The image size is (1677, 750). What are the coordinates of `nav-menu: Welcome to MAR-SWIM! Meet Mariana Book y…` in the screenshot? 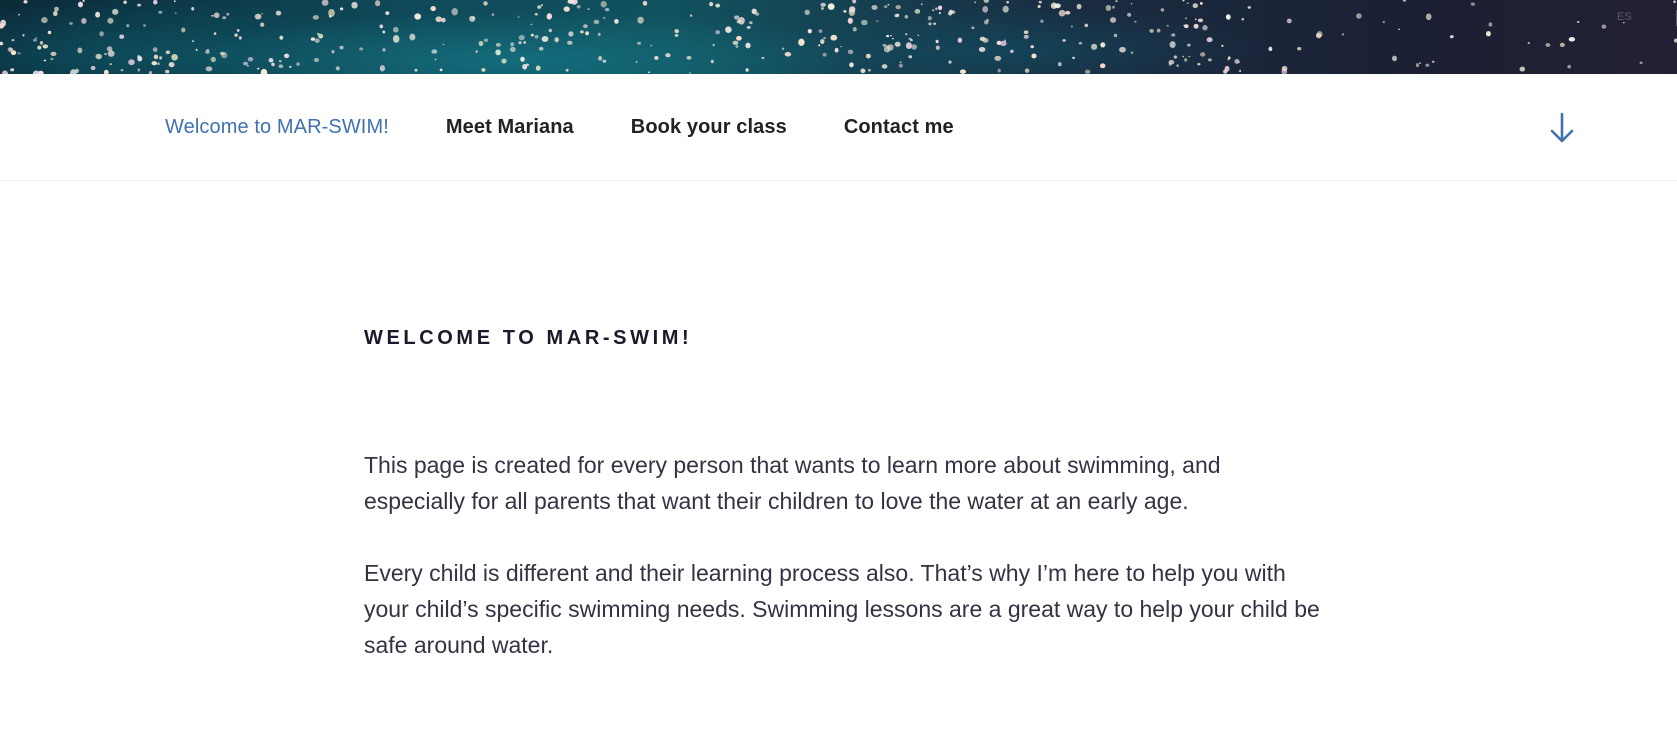 It's located at (588, 127).